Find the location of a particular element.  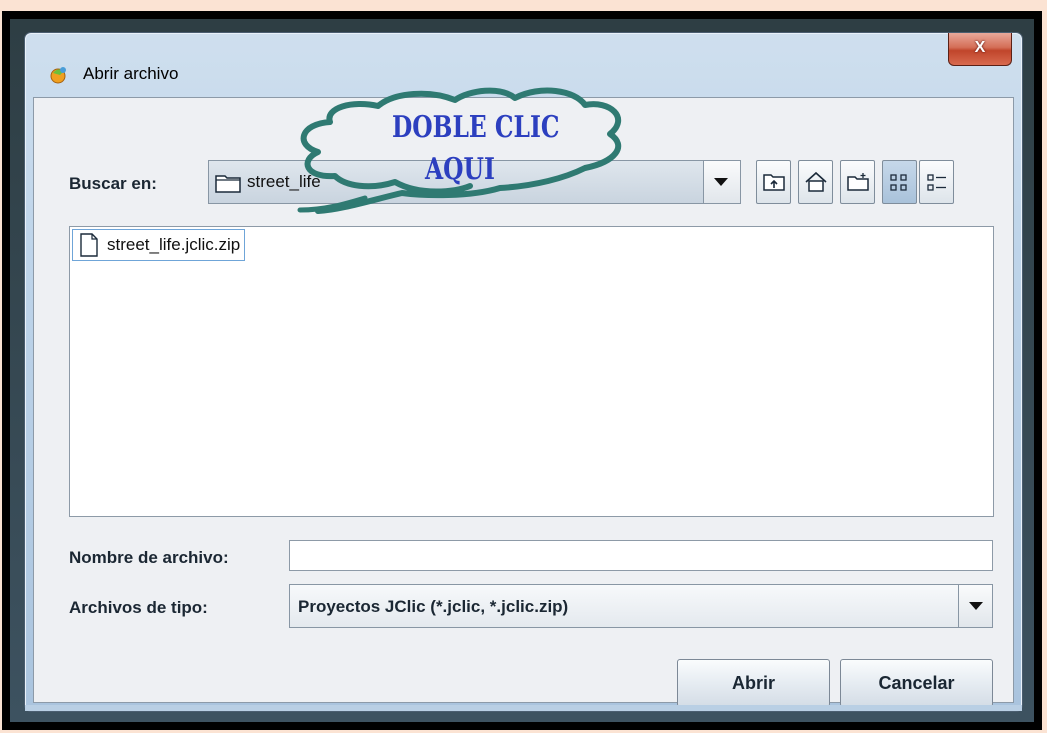

annotation-line2: AQUI is located at coordinates (460, 169).